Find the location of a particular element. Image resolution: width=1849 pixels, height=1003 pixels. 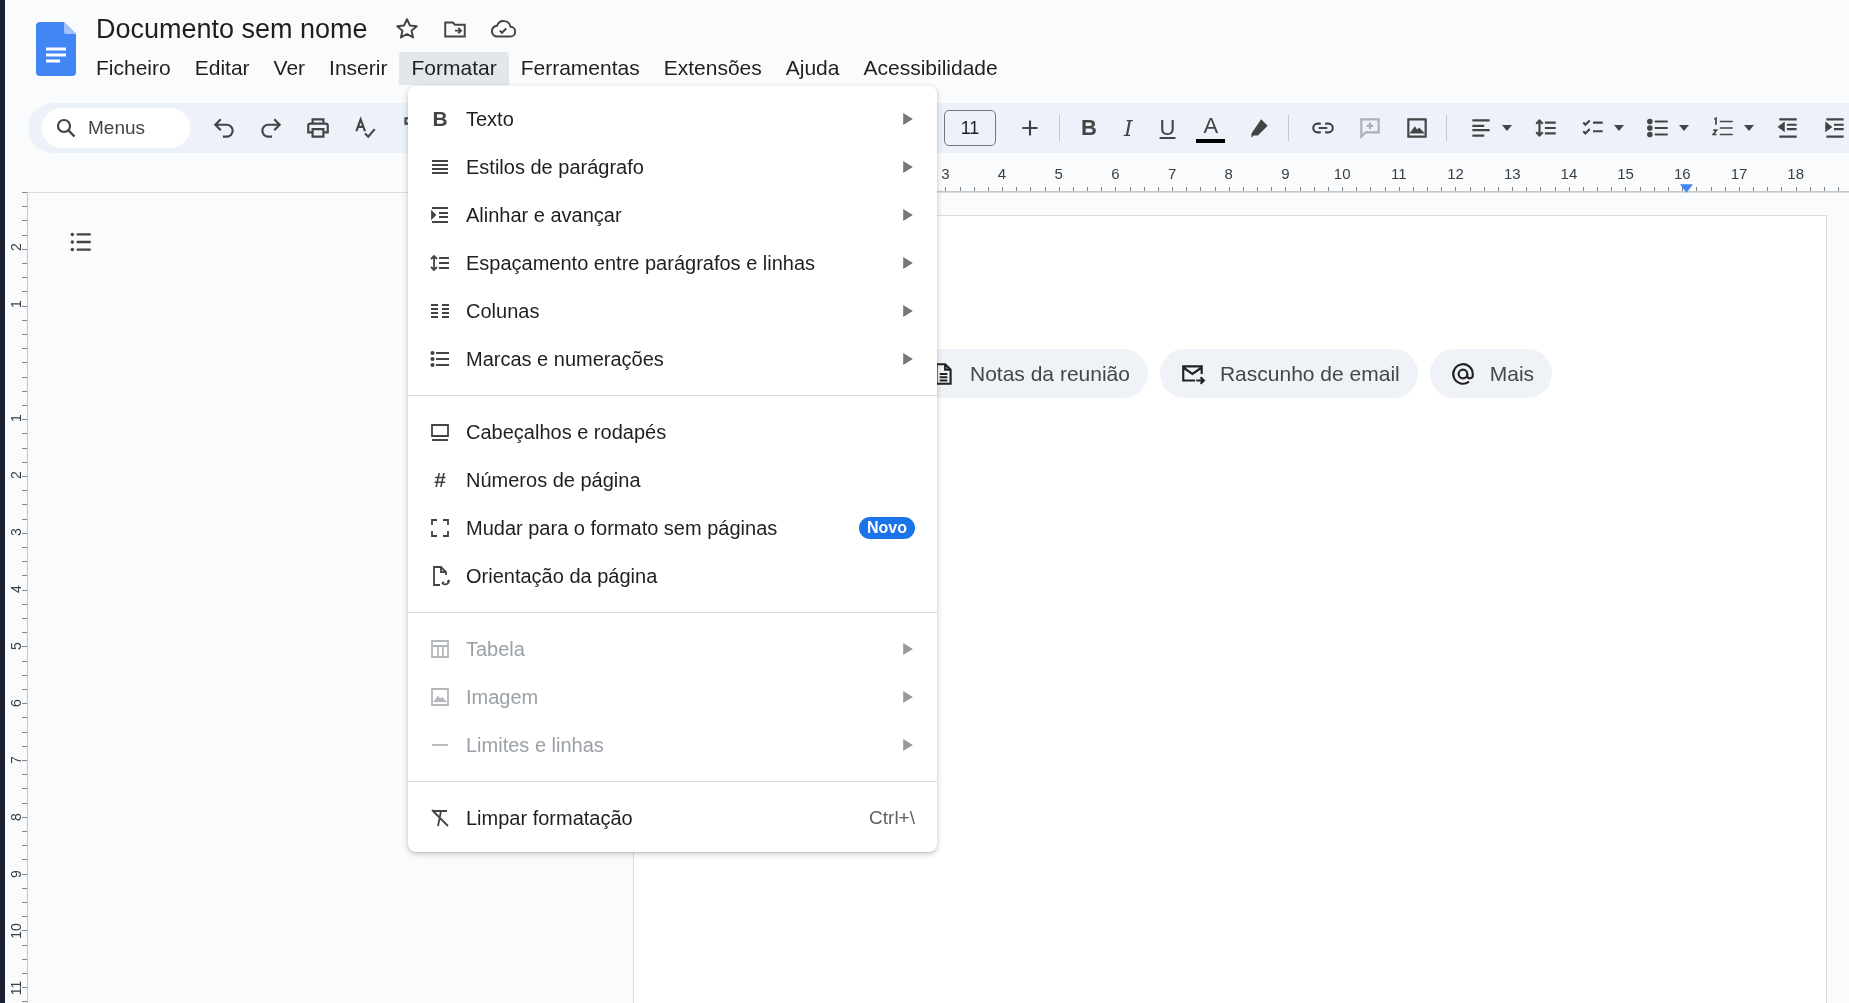

ruler-number: 15 is located at coordinates (1625, 174).